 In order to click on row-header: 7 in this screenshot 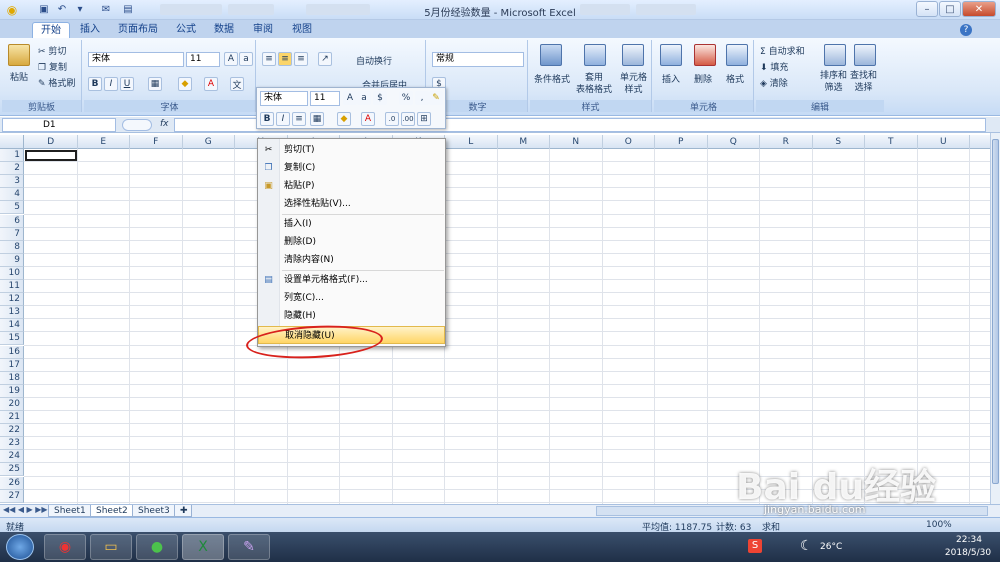, I will do `click(12, 234)`.